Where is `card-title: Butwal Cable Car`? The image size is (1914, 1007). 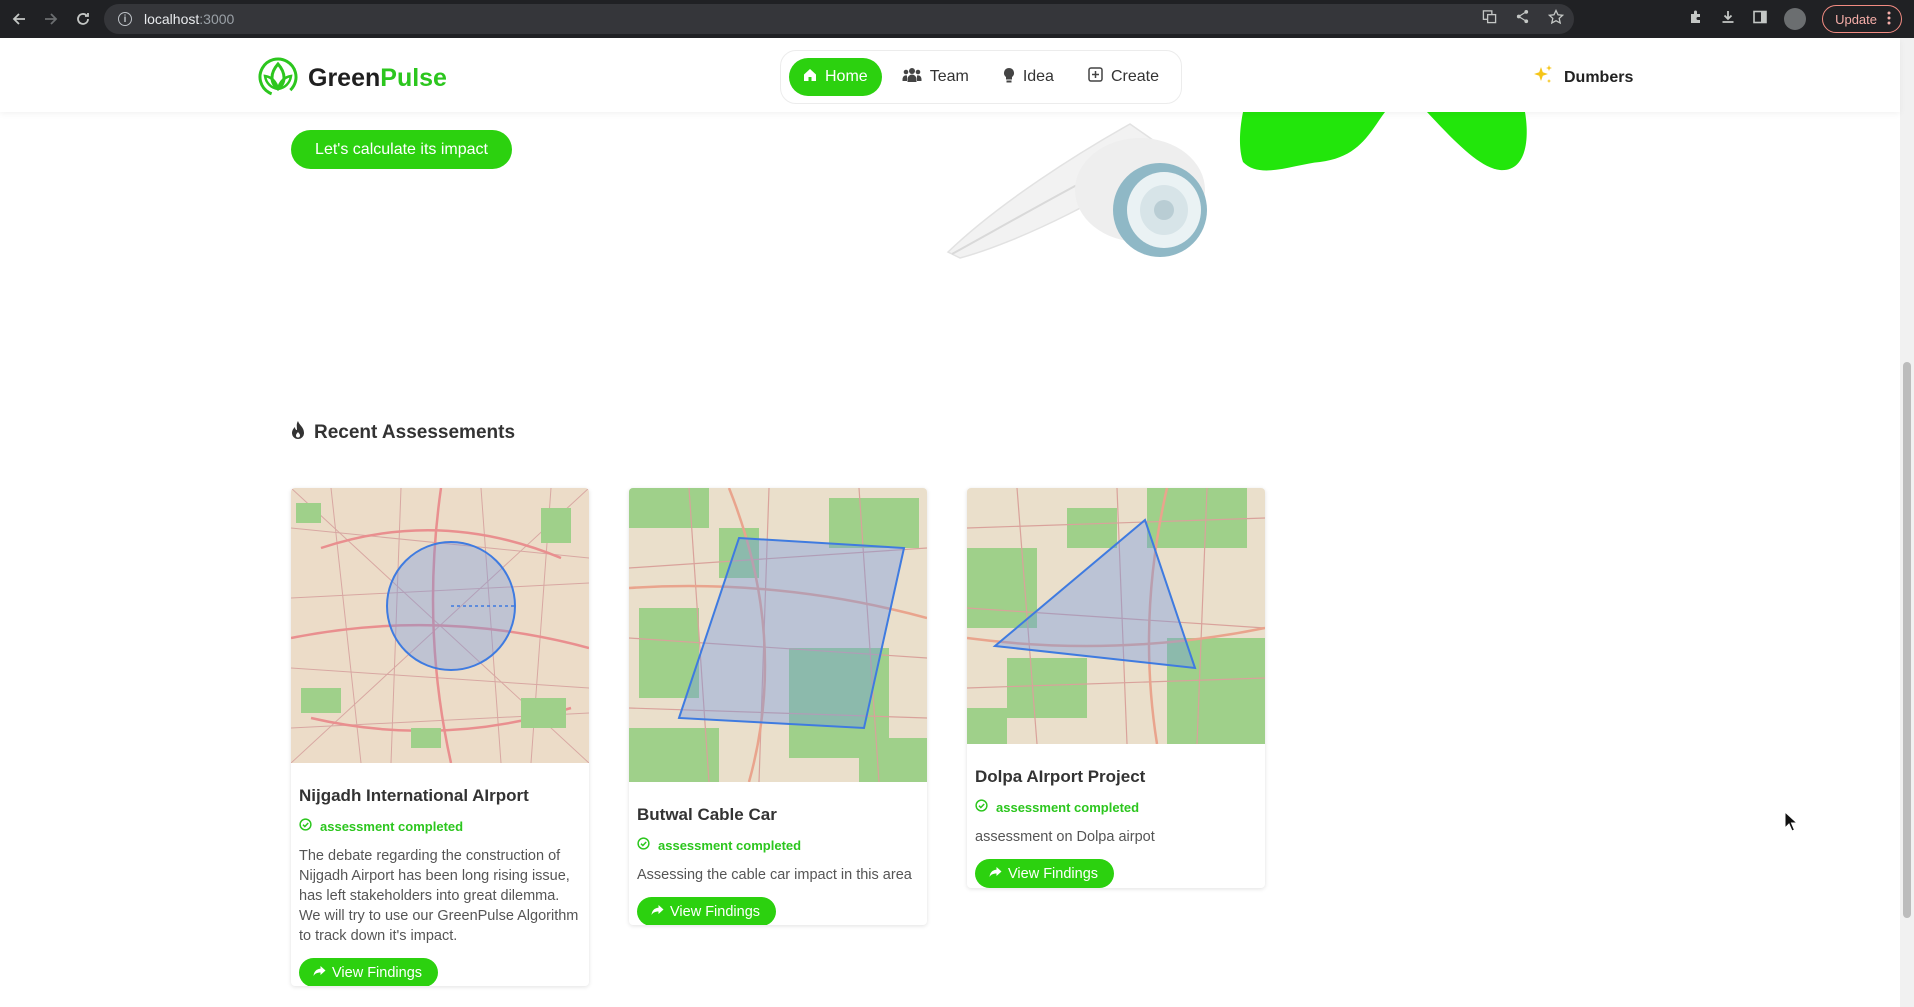
card-title: Butwal Cable Car is located at coordinates (707, 814).